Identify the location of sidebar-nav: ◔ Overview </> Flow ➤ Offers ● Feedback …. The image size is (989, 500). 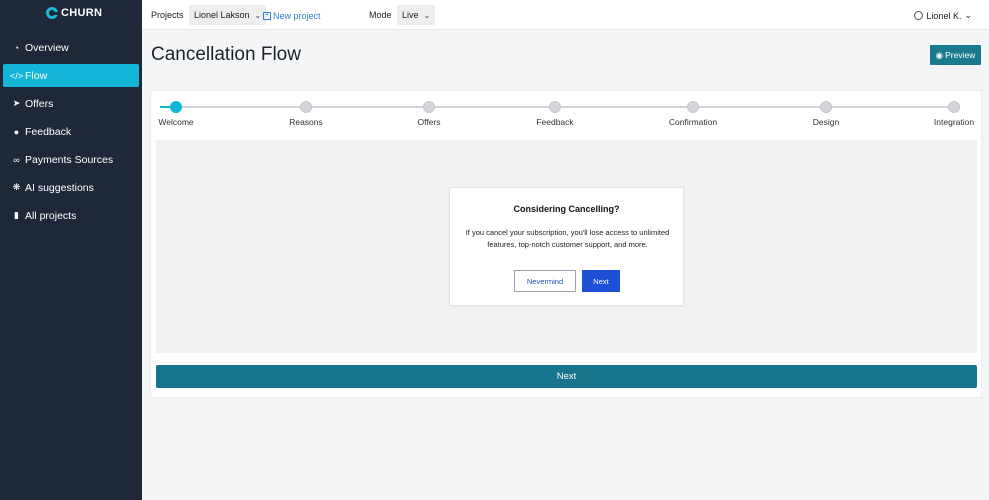
(71, 134).